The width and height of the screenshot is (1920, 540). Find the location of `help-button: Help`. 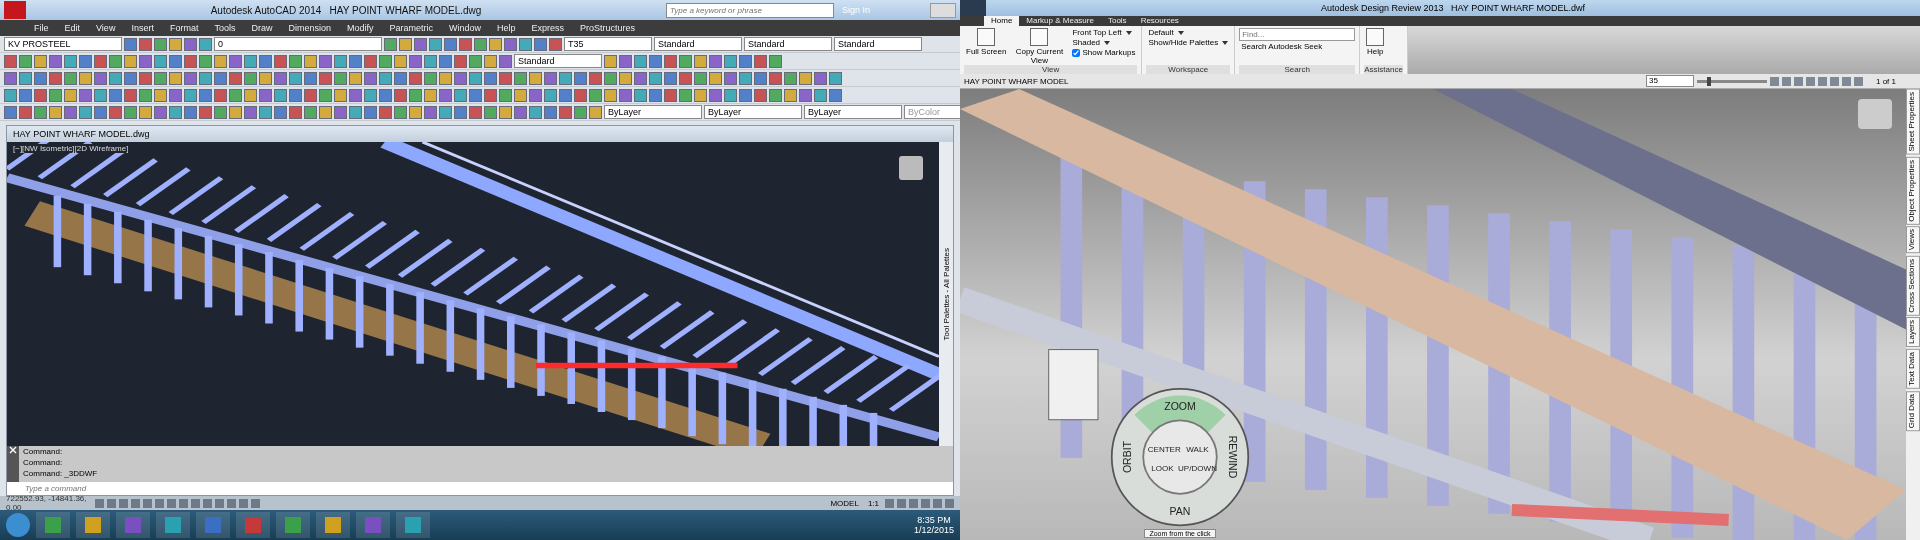

help-button: Help is located at coordinates (1375, 46).